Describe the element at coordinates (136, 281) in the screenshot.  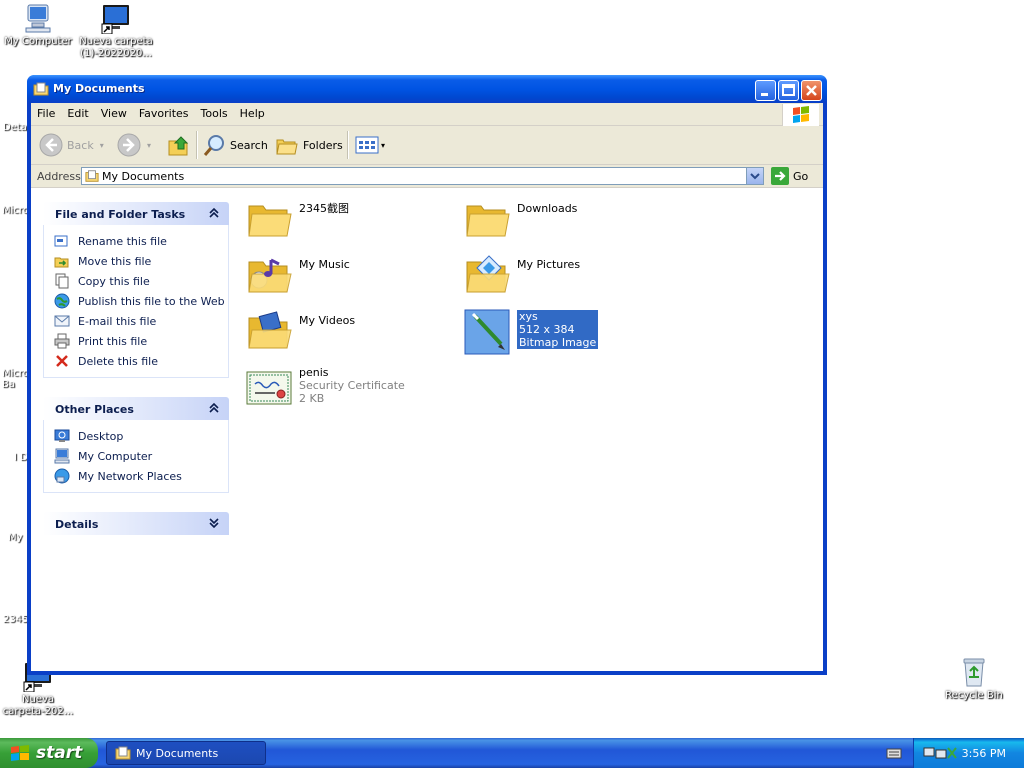
I see `task-copy: Copy this file` at that location.